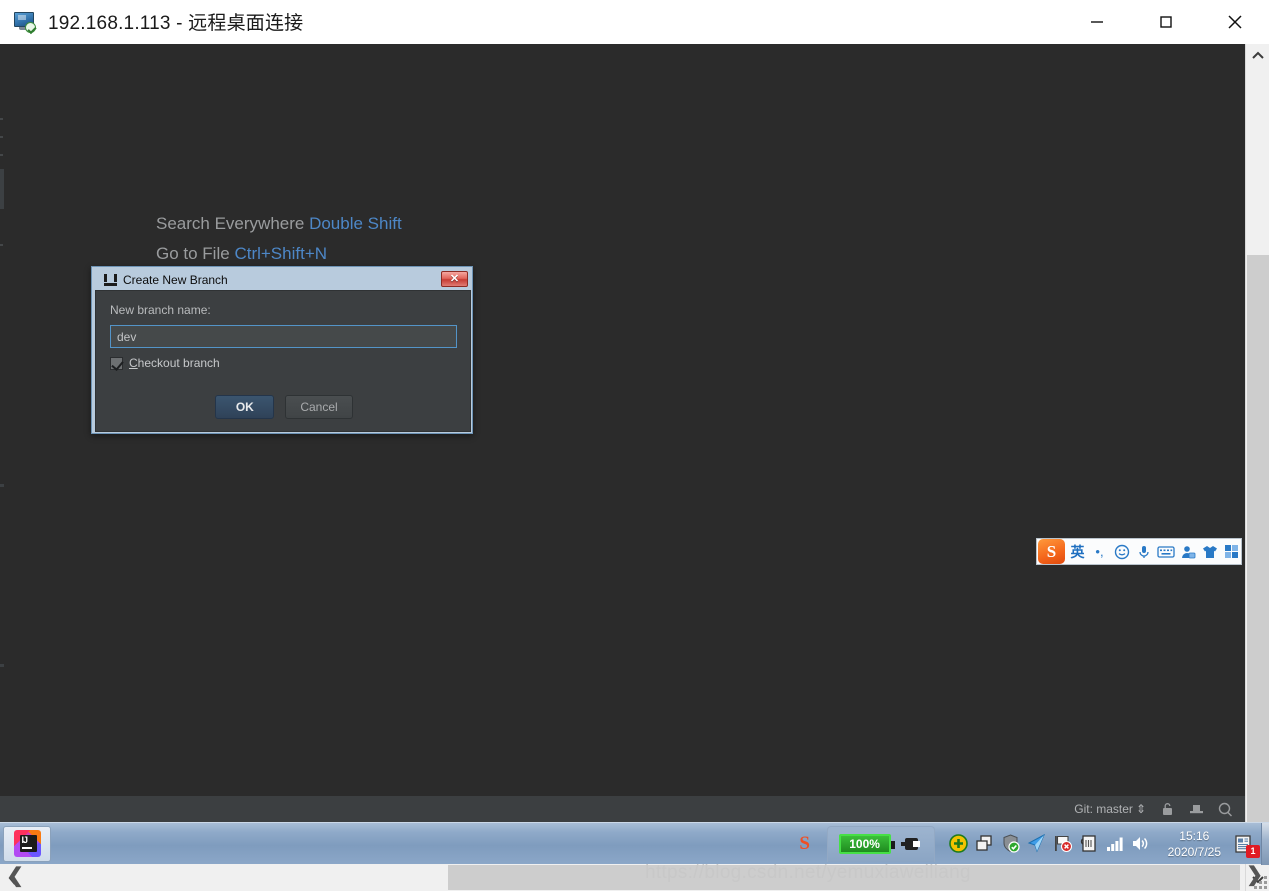 Image resolution: width=1269 pixels, height=891 pixels. I want to click on rdp-scroll-left-chevron: ❮, so click(15, 875).